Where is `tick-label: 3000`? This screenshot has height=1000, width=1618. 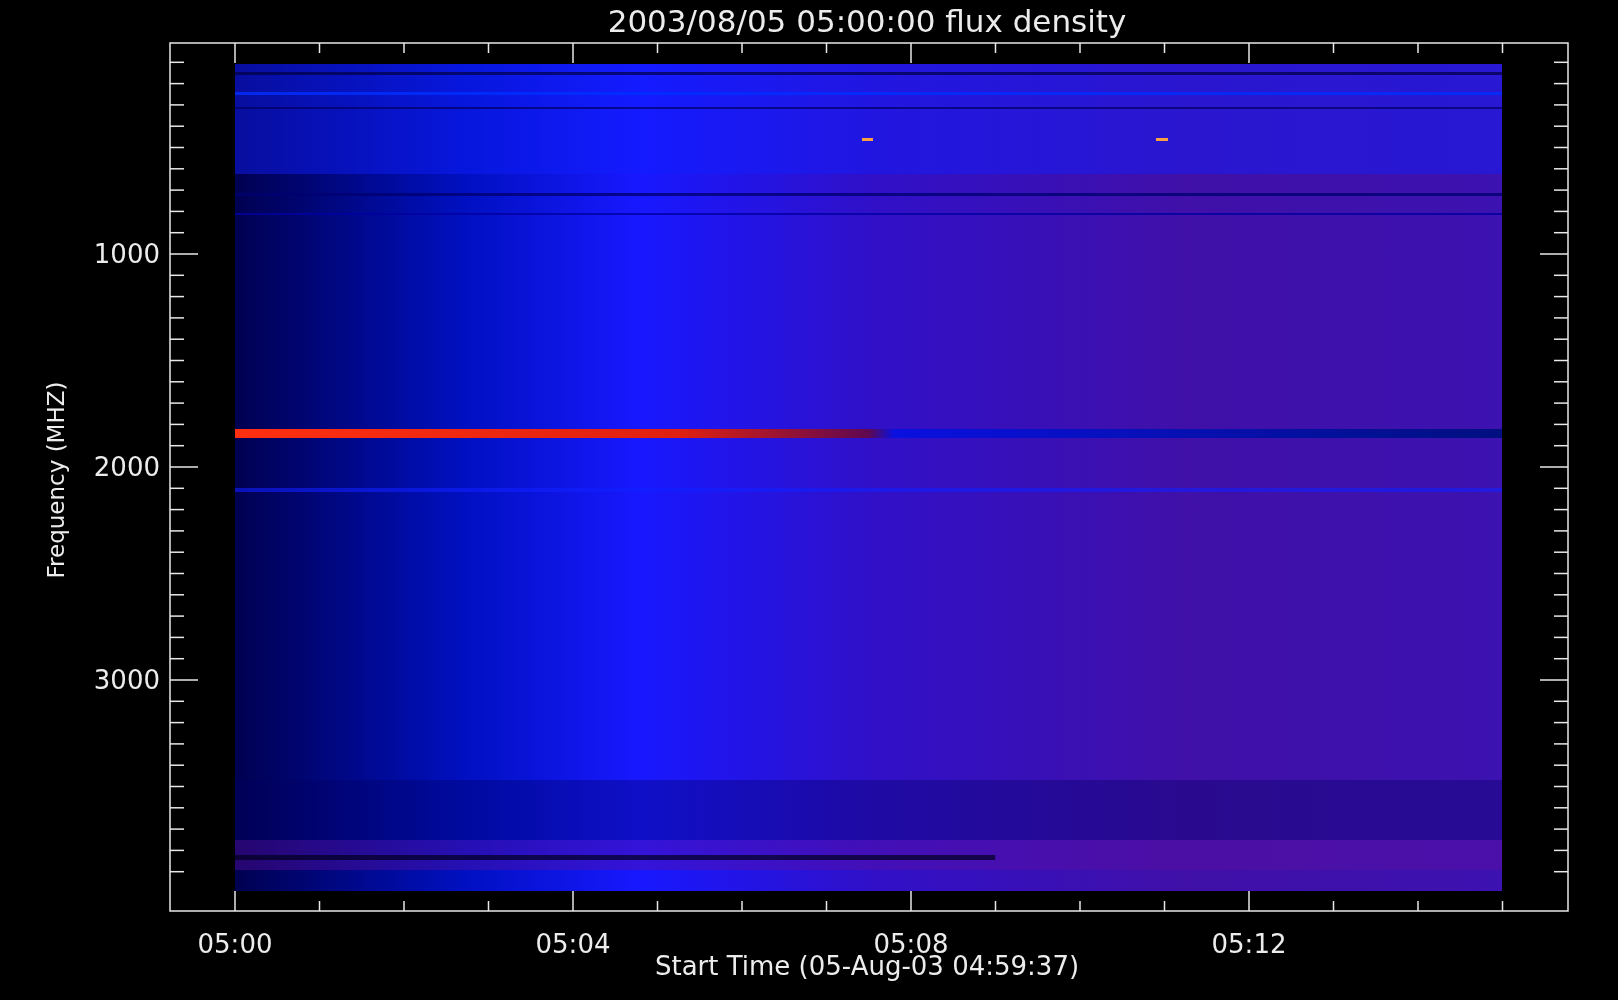
tick-label: 3000 is located at coordinates (126, 680).